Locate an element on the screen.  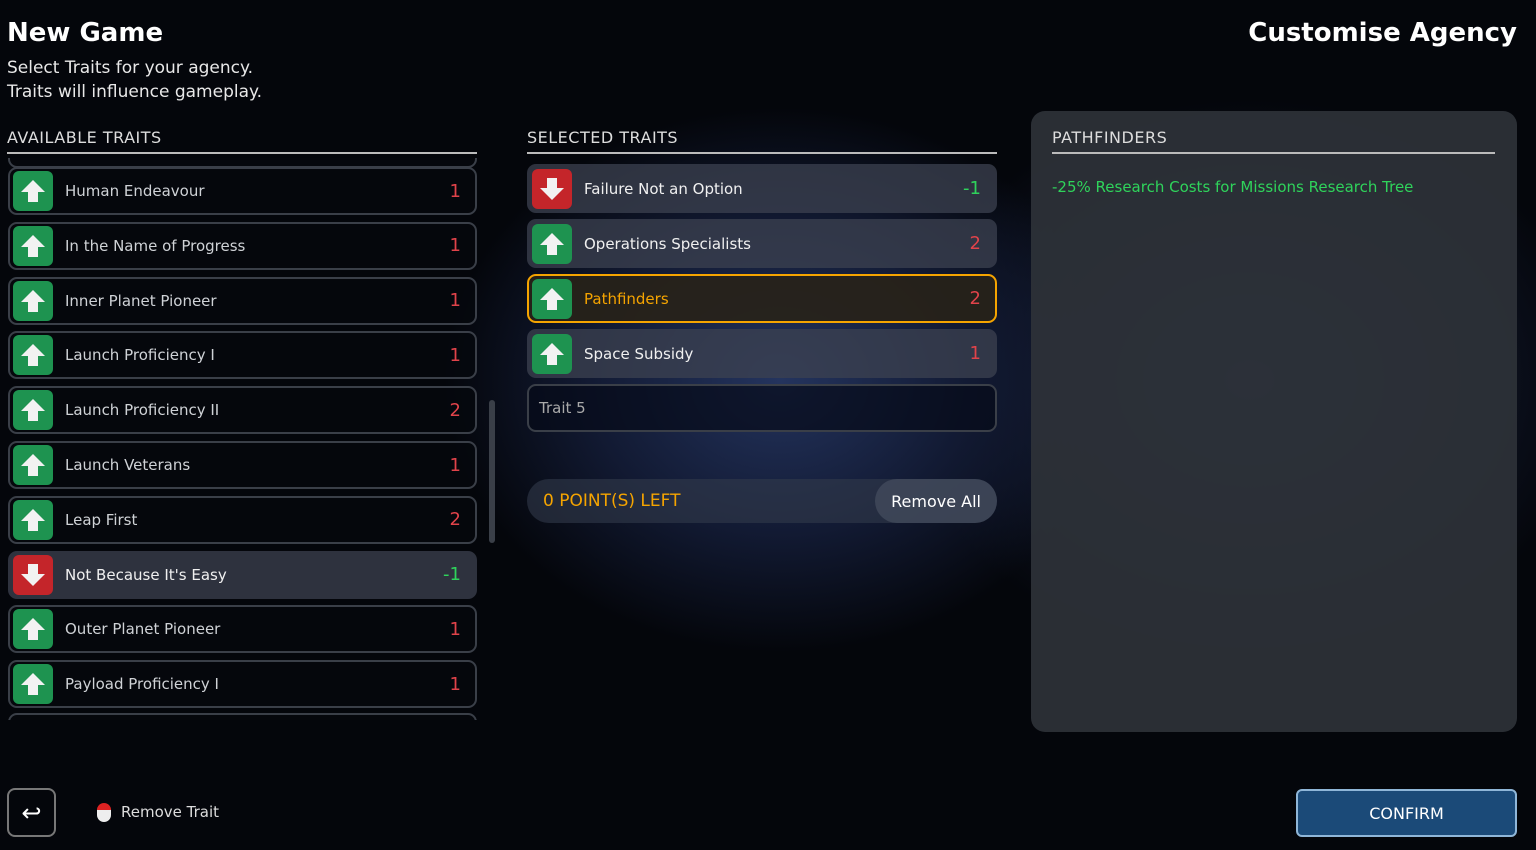
back-arrow-icon: ↩ is located at coordinates (31, 812).